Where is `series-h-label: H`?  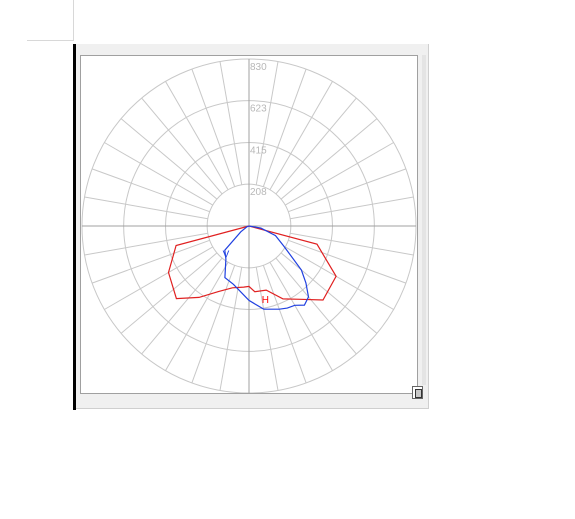 series-h-label: H is located at coordinates (265, 300).